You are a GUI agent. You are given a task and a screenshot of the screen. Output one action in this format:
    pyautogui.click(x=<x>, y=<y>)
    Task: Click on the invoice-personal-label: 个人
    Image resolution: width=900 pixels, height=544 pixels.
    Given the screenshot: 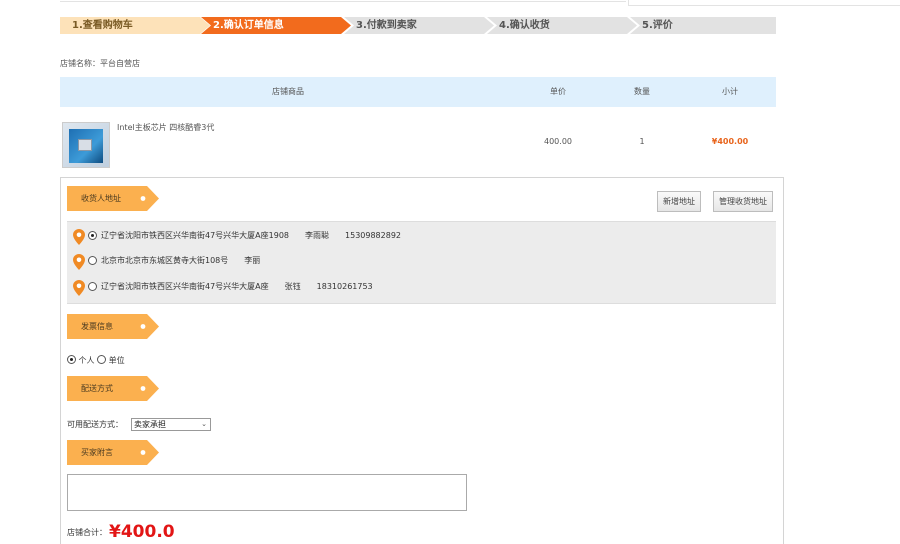 What is the action you would take?
    pyautogui.click(x=86, y=360)
    